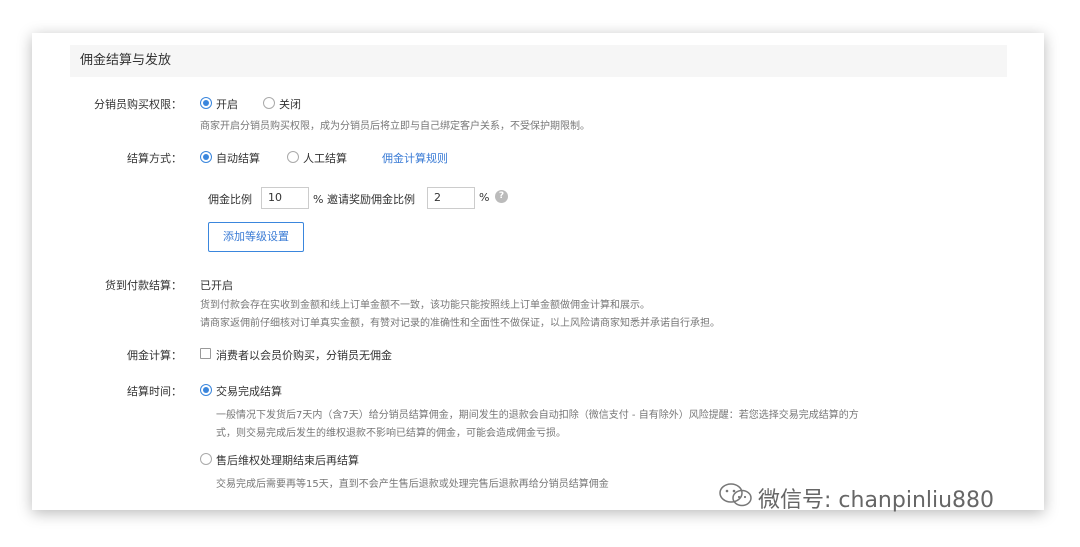 The width and height of the screenshot is (1080, 547). I want to click on add-level-button: 添加等级设置, so click(256, 237).